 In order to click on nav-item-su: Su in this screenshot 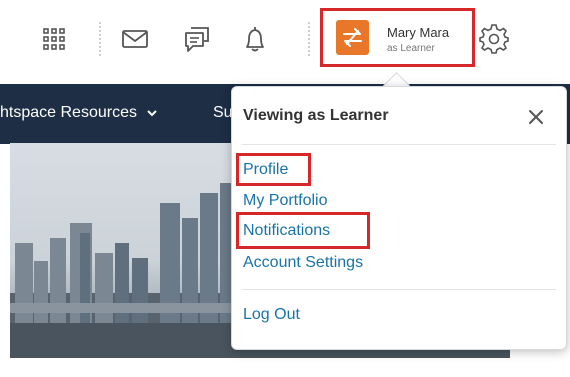, I will do `click(223, 113)`.